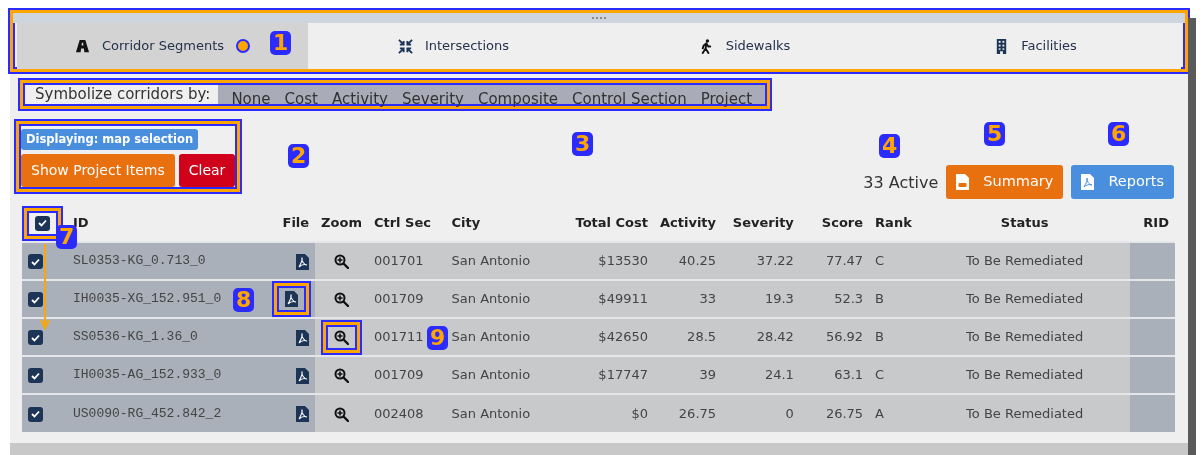 This screenshot has width=1202, height=455. What do you see at coordinates (281, 43) in the screenshot?
I see `annotation-number: 1` at bounding box center [281, 43].